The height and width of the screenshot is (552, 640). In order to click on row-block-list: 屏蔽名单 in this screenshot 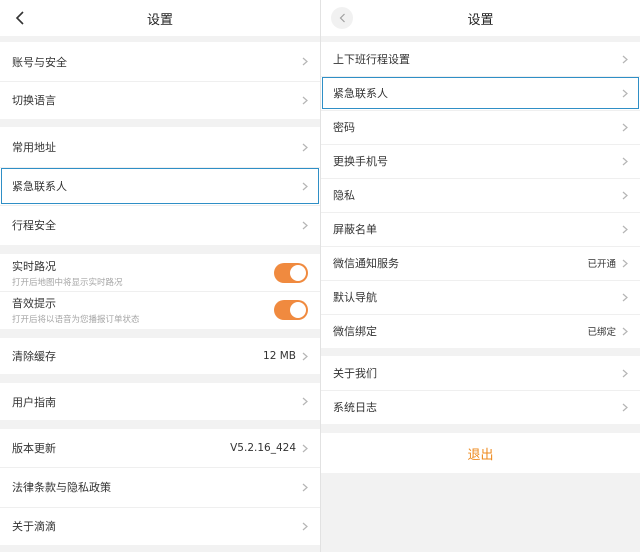, I will do `click(480, 229)`.